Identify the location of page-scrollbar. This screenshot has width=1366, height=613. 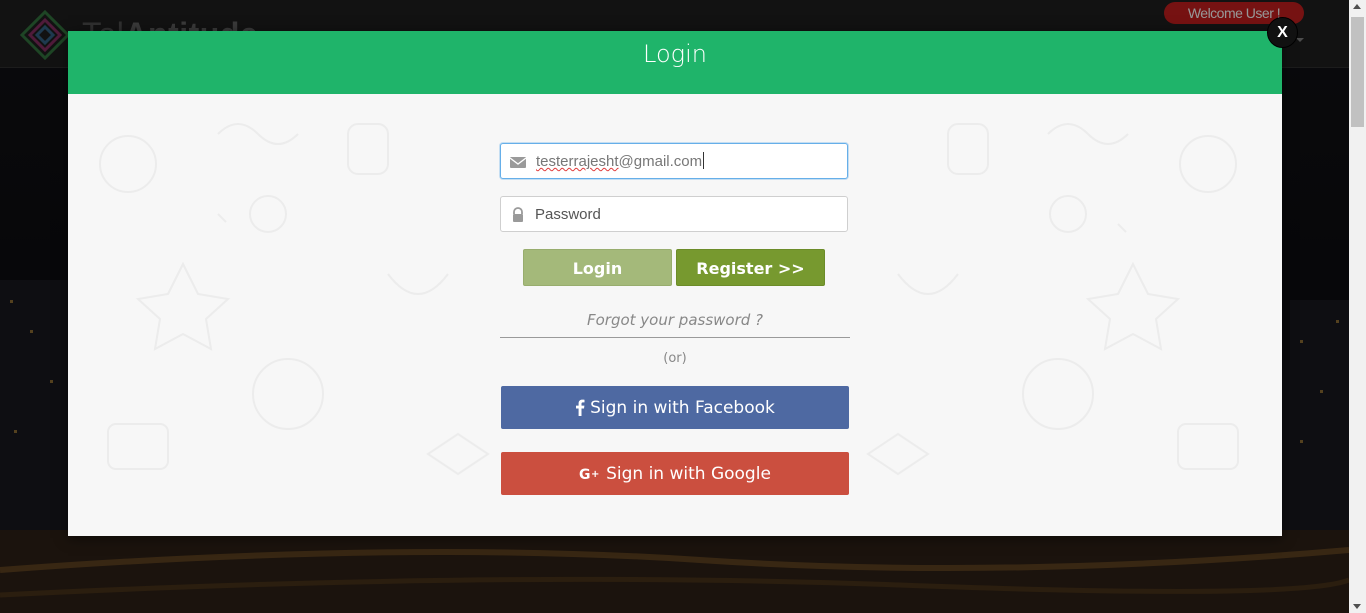
(1357, 306).